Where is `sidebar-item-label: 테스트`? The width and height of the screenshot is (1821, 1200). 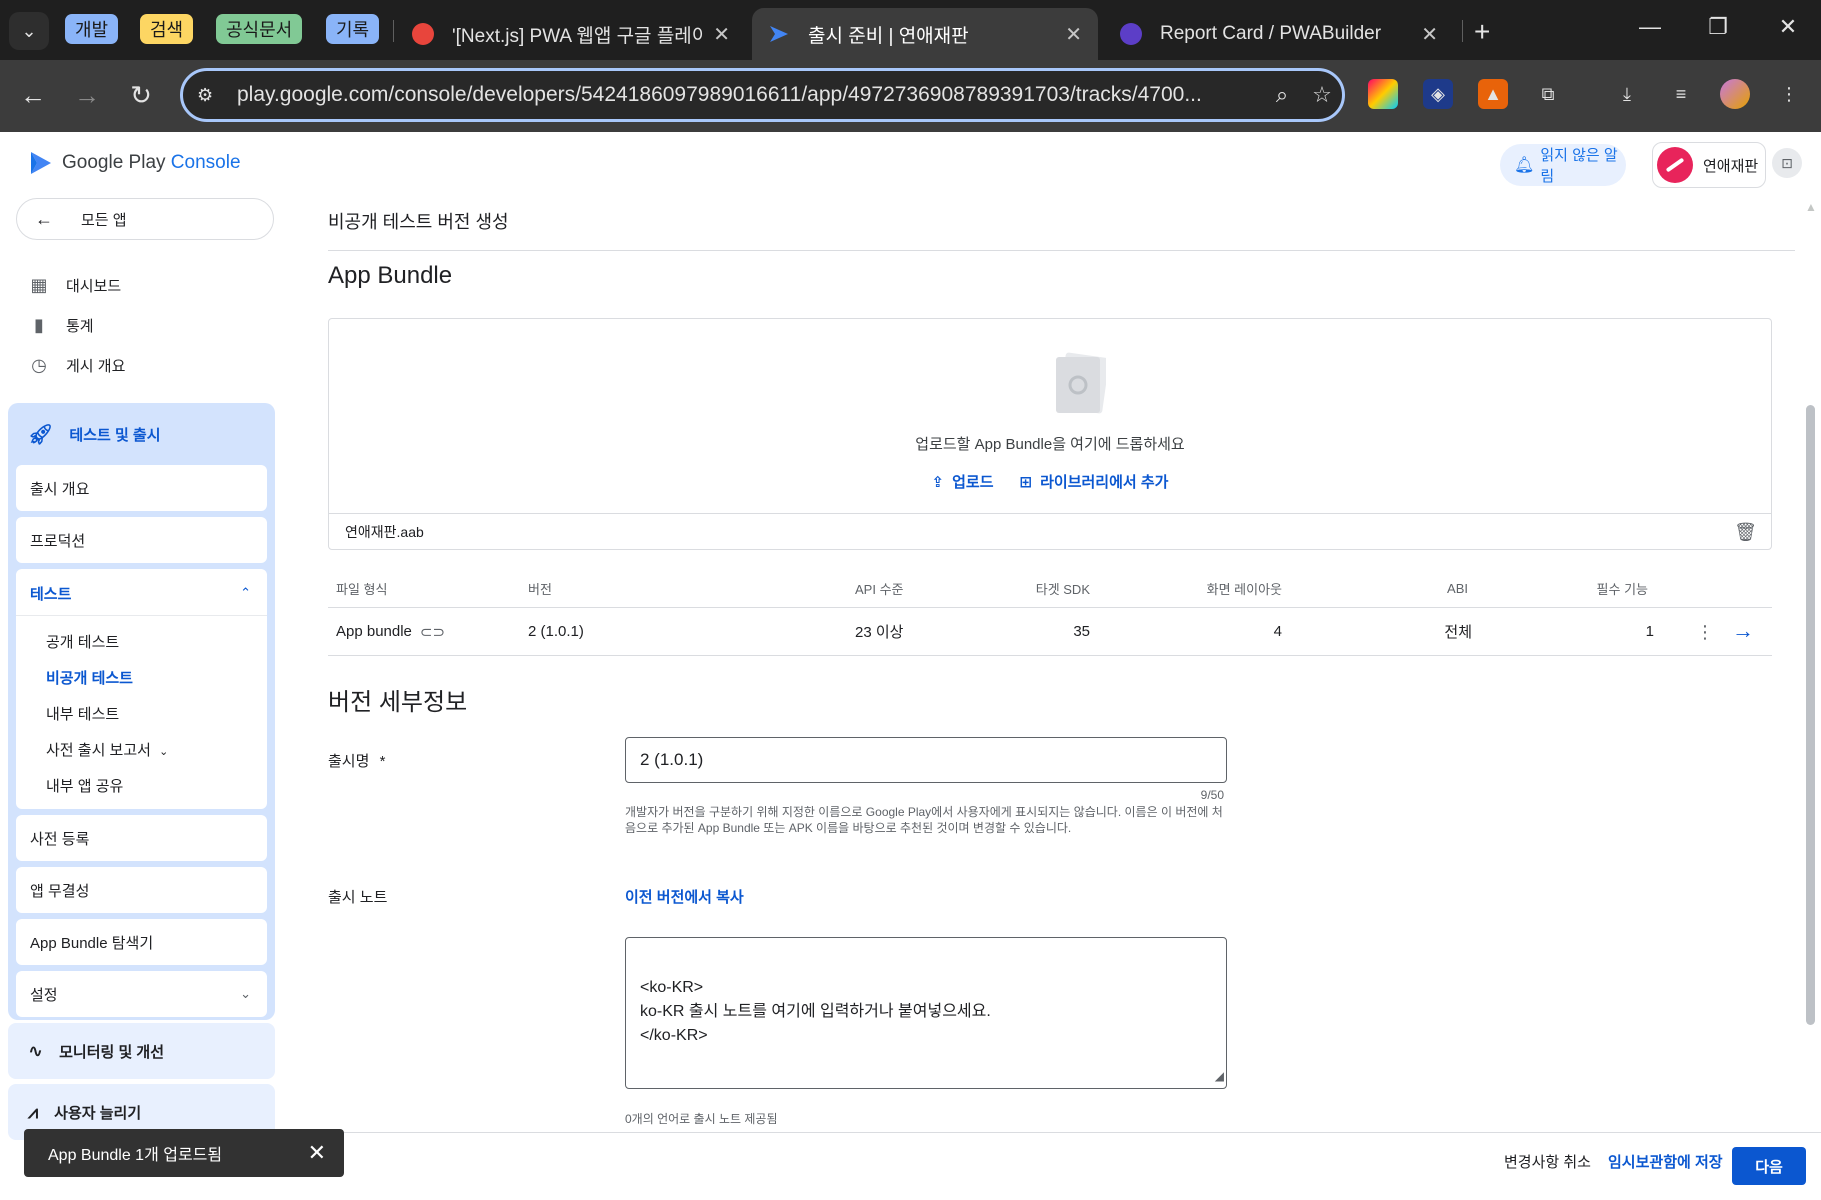 sidebar-item-label: 테스트 is located at coordinates (51, 594).